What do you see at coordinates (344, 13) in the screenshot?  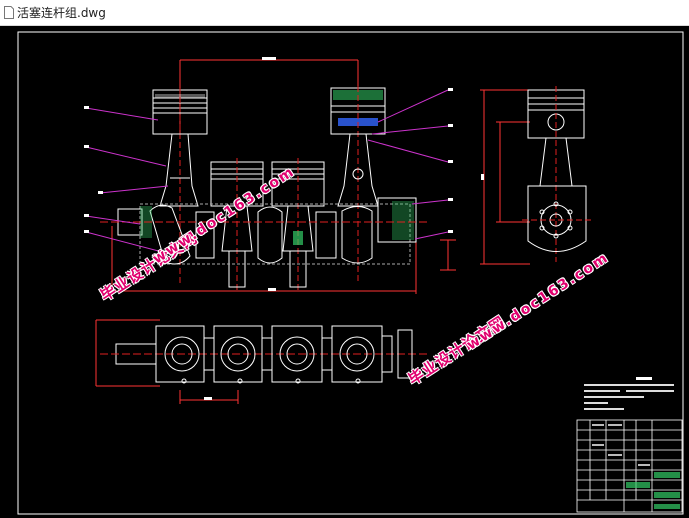 I see `title-bar: 活塞连杆组.dwg` at bounding box center [344, 13].